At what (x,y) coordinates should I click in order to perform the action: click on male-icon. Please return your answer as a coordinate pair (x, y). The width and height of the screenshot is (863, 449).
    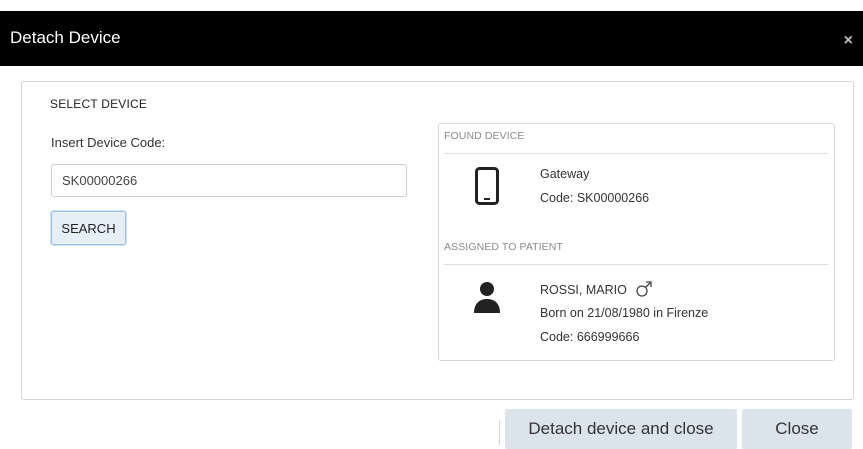
    Looking at the image, I should click on (644, 289).